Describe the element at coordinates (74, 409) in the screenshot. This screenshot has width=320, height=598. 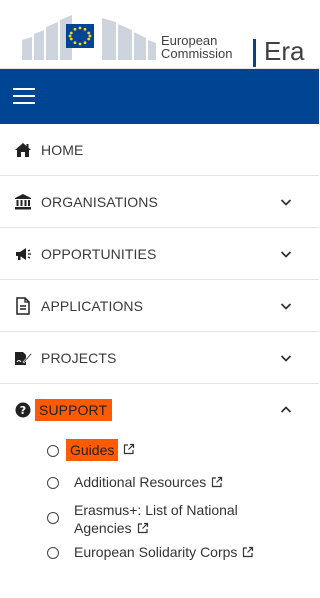
I see `menu-item-label: SUPPORT` at that location.